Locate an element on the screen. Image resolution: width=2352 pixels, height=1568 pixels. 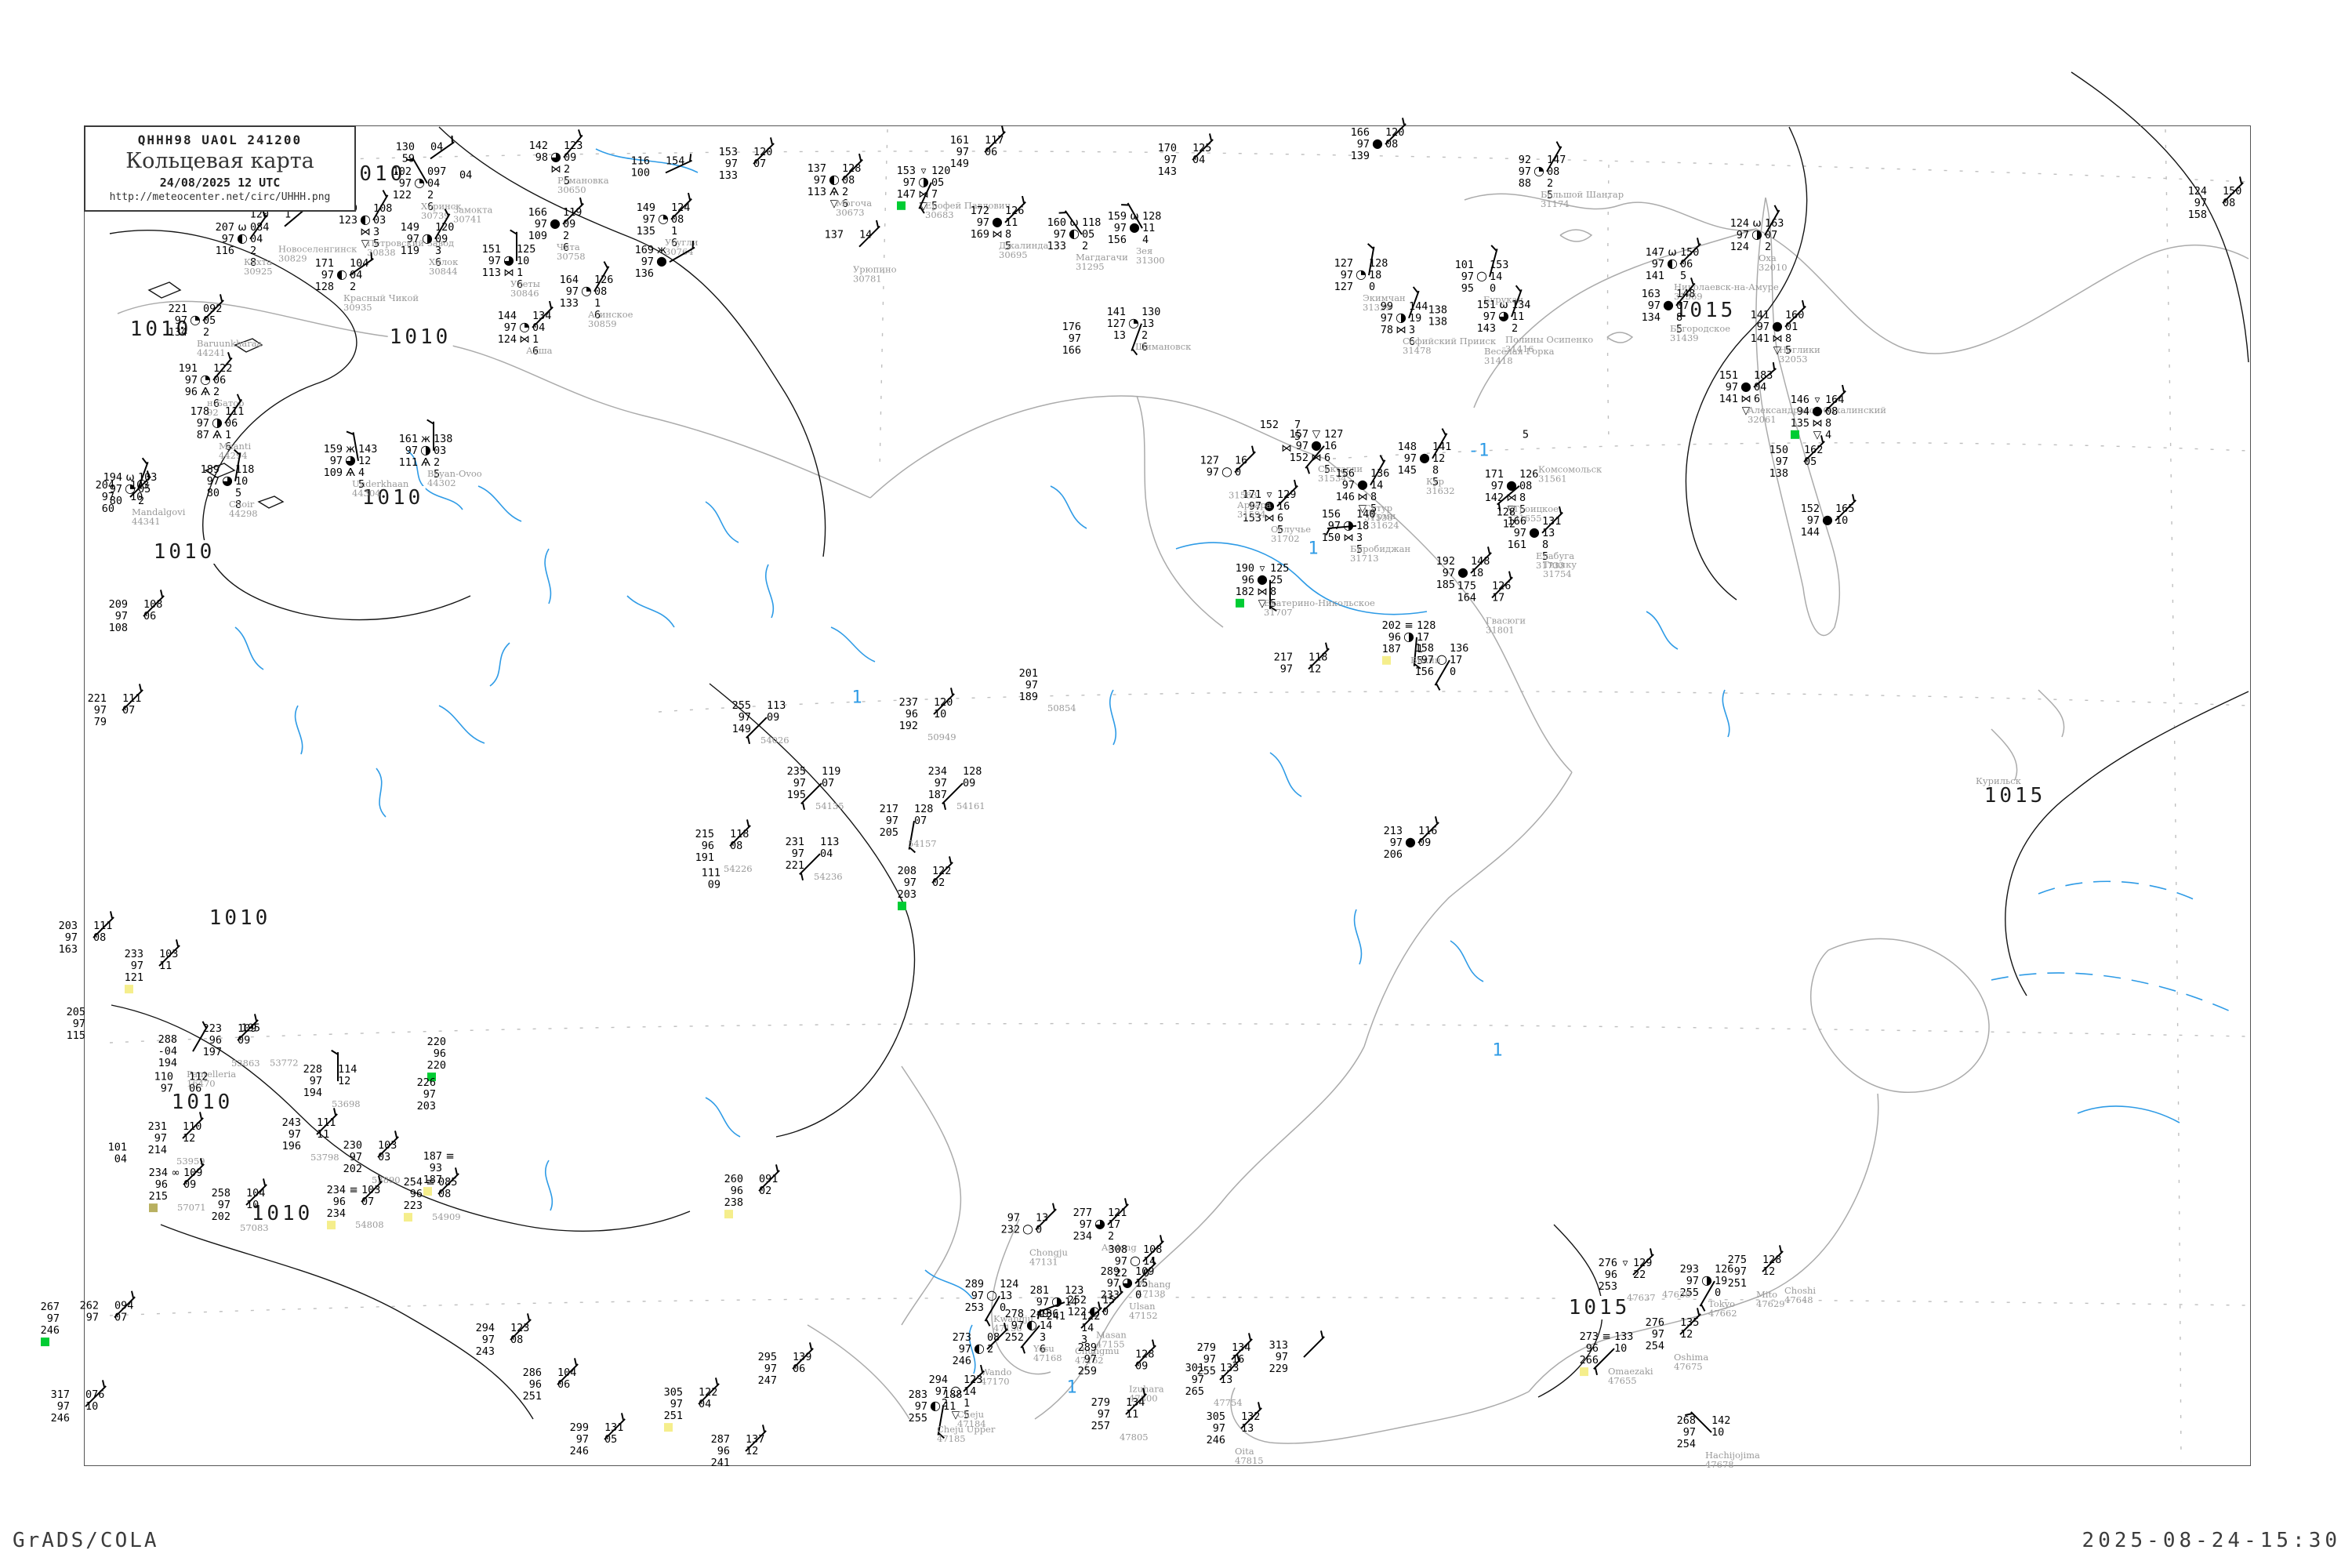
station-value-left: 253 is located at coordinates (974, 1308).